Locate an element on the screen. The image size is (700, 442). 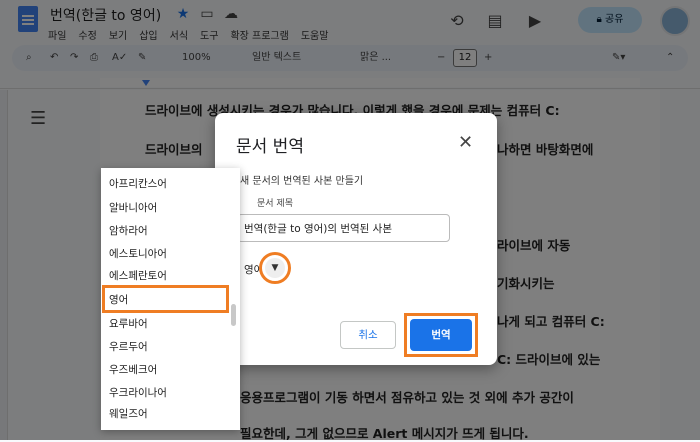
language-option: 웨일즈어 is located at coordinates (128, 413).